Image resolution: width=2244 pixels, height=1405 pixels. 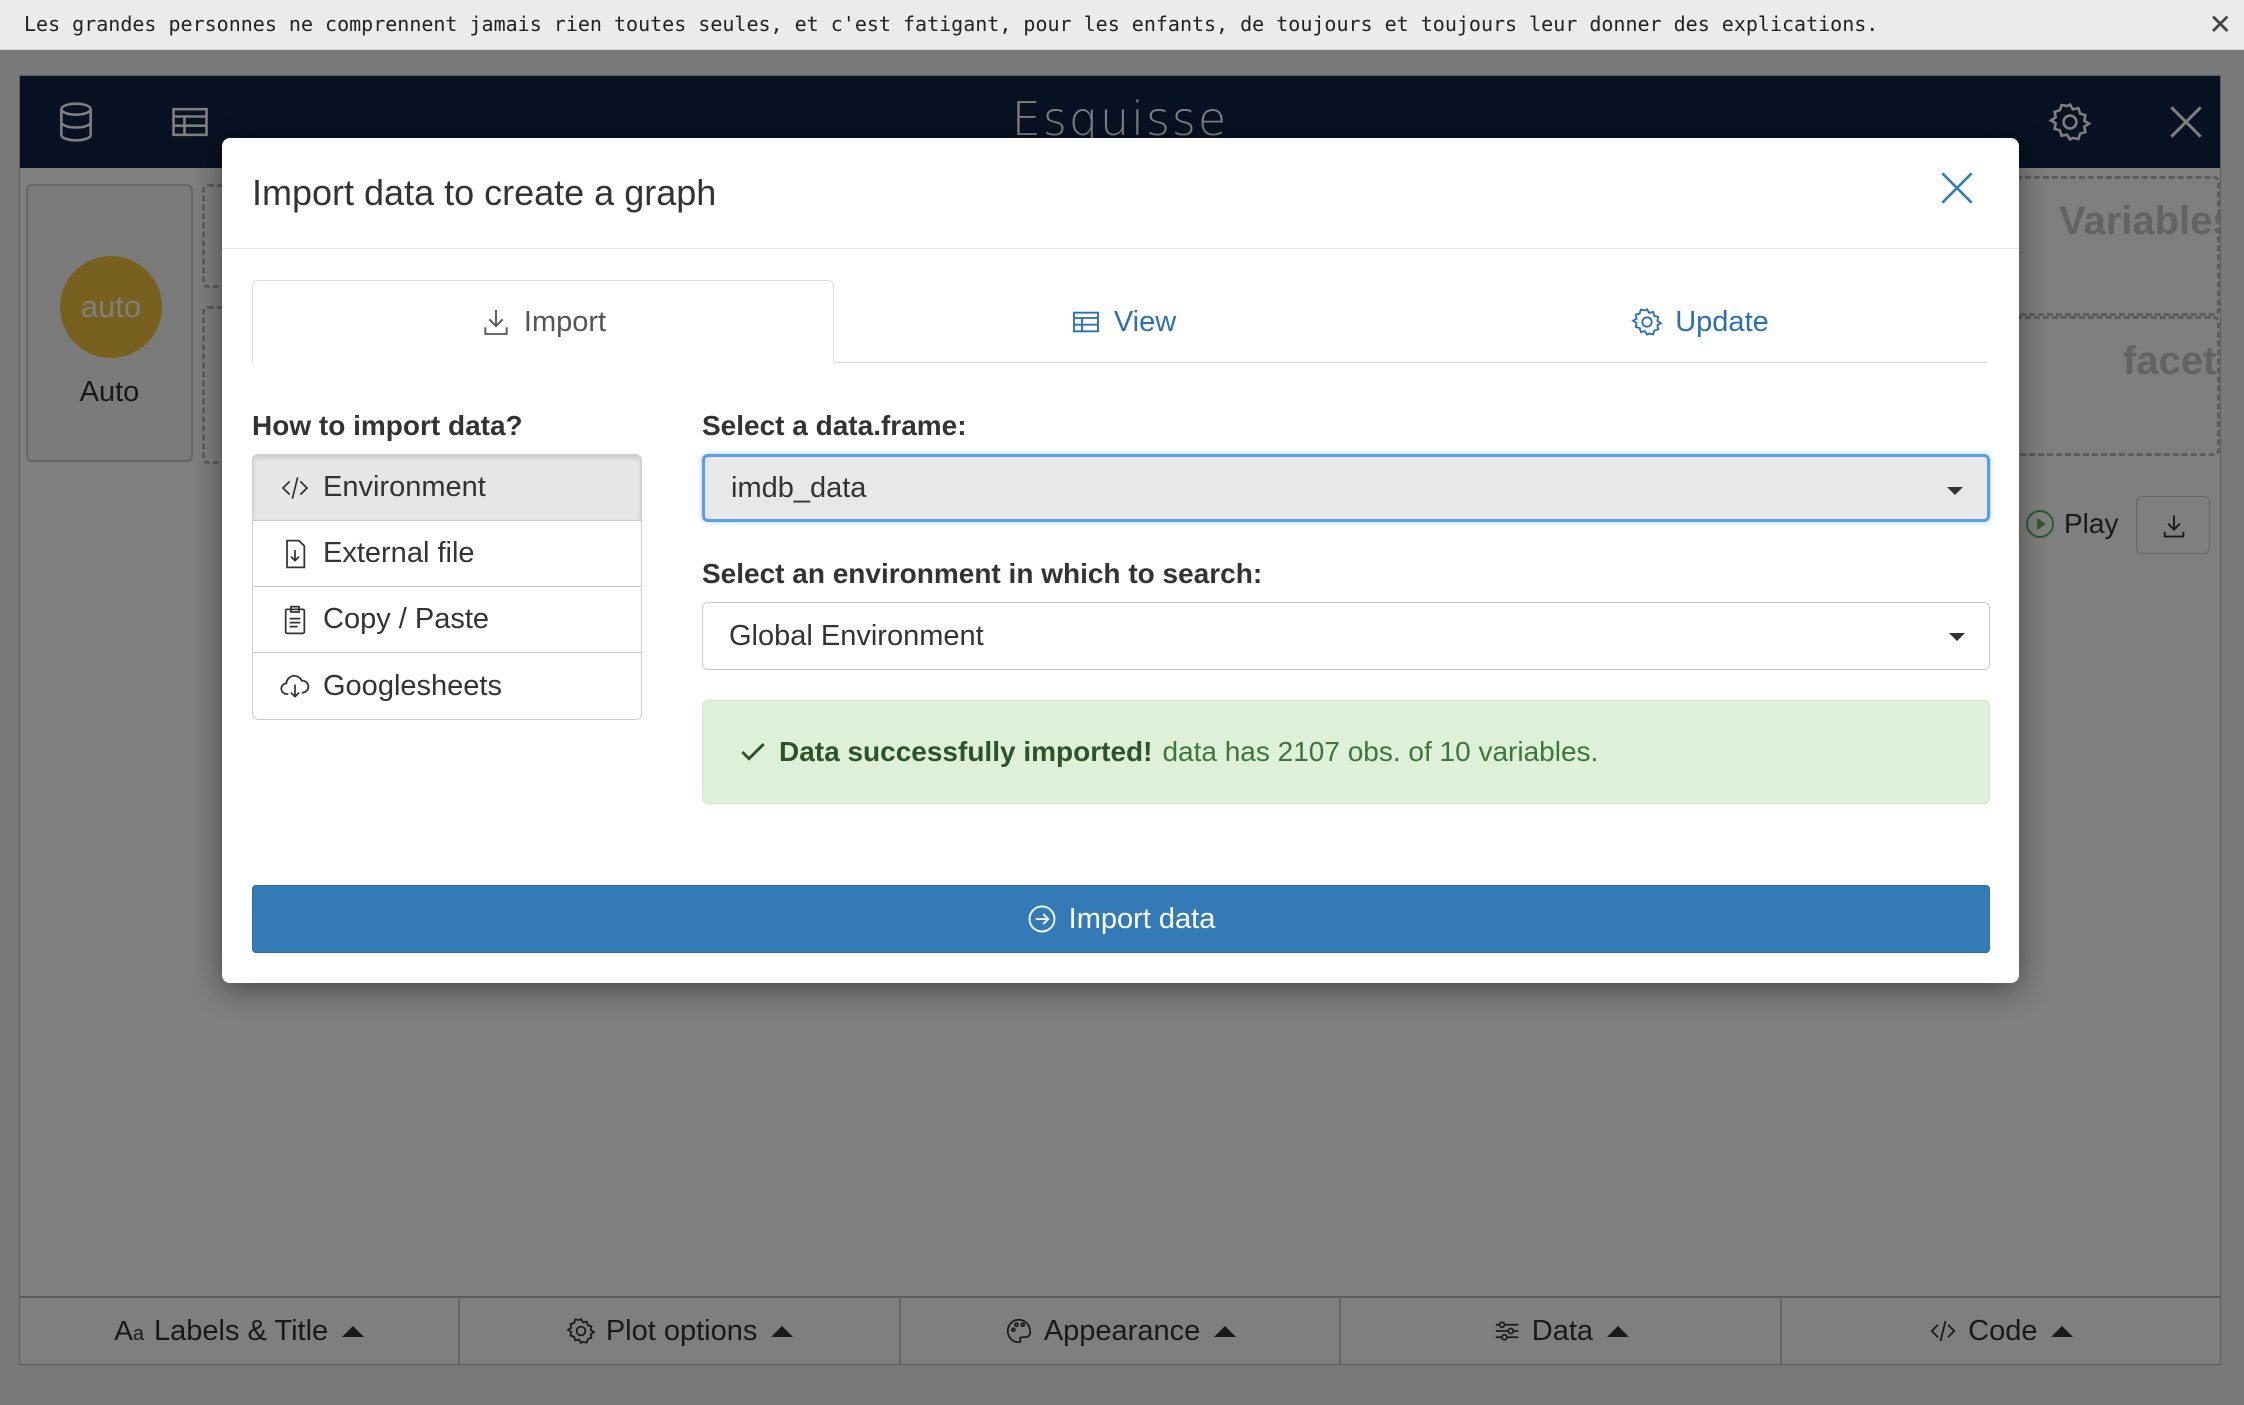 What do you see at coordinates (1085, 322) in the screenshot?
I see `table-icon` at bounding box center [1085, 322].